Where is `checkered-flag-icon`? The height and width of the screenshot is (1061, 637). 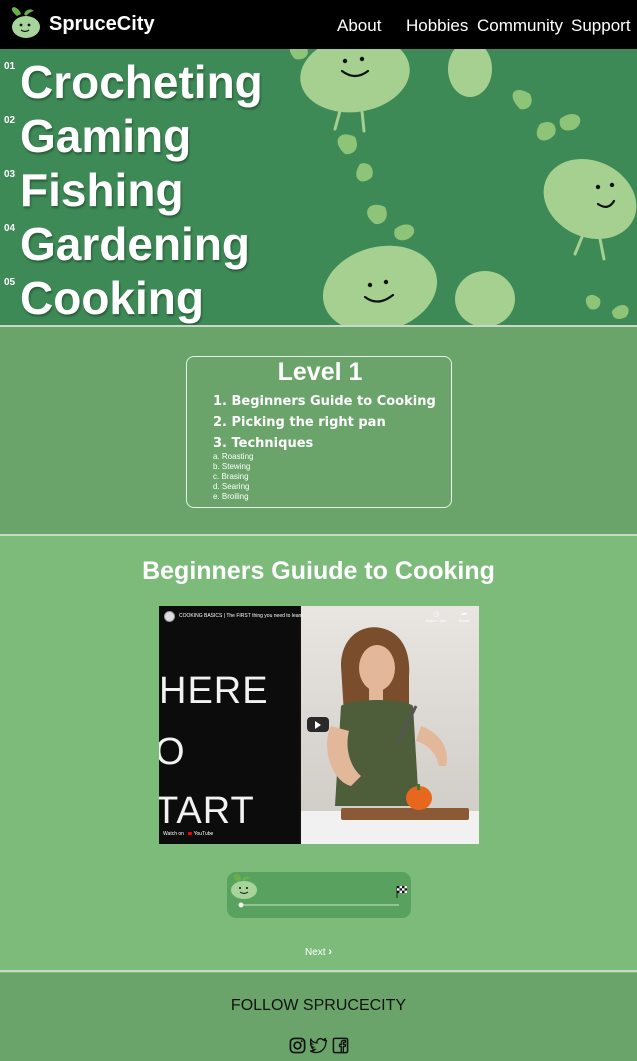 checkered-flag-icon is located at coordinates (401, 892).